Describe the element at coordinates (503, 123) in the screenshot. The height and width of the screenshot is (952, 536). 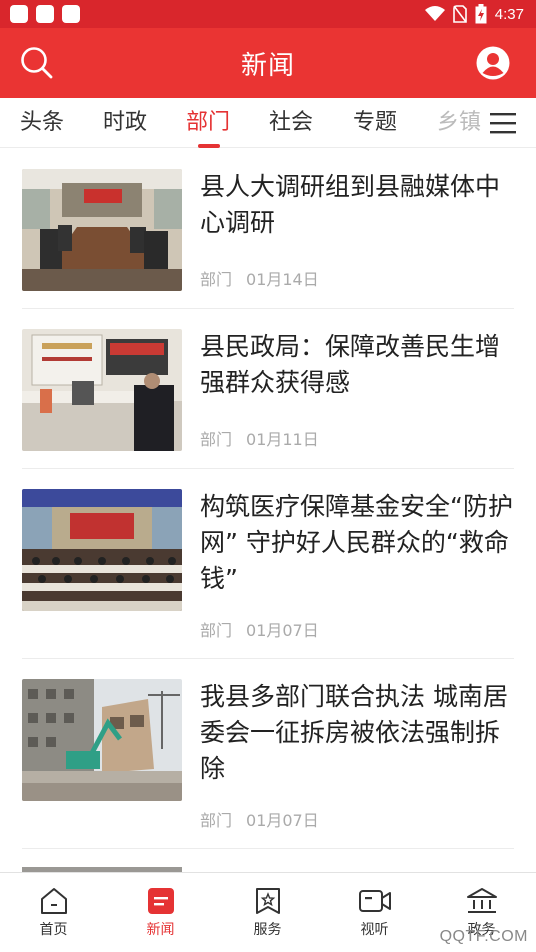
I see `menu-icon` at that location.